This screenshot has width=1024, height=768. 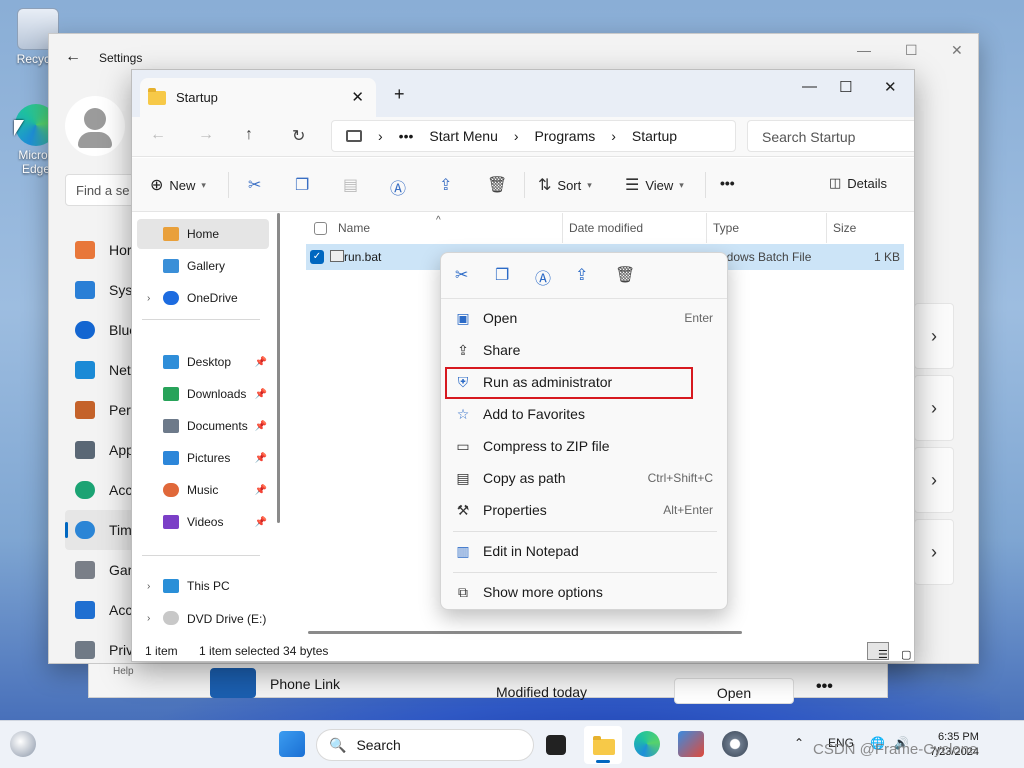 I want to click on wifi-icon, so click(x=85, y=370).